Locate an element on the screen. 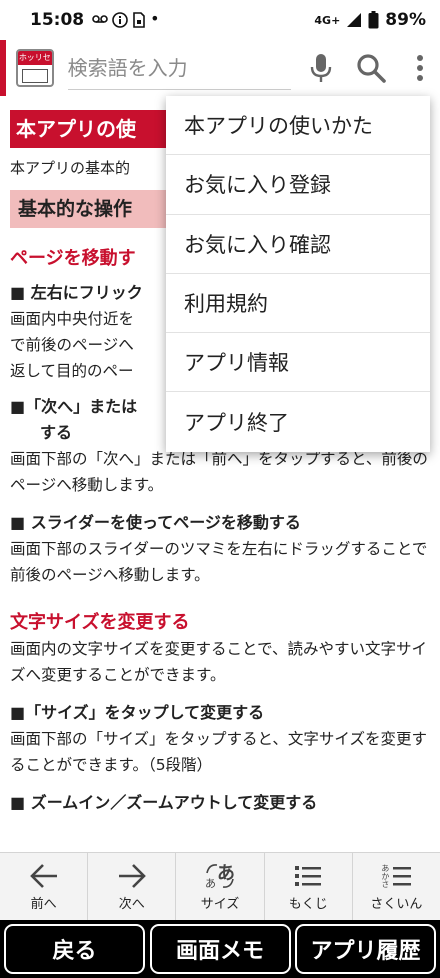 The image size is (440, 978). prev-label: 前へ is located at coordinates (43, 904).